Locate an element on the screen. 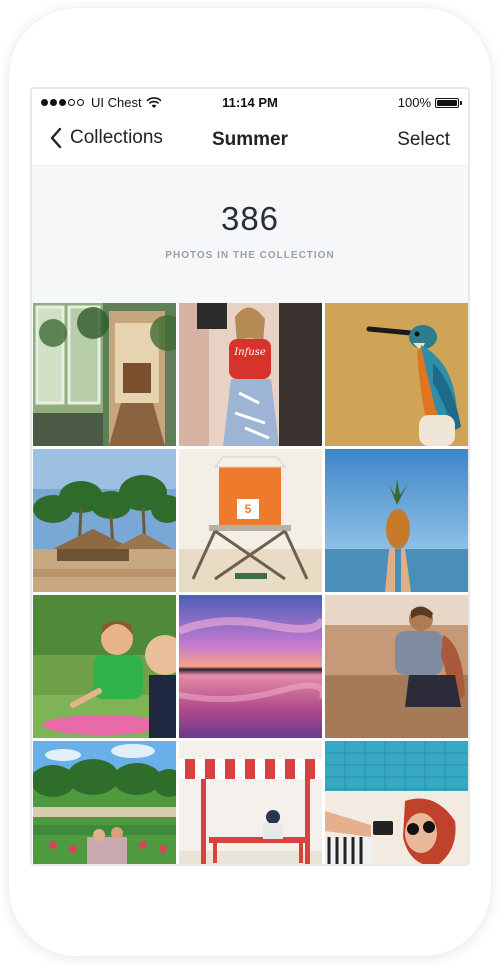  garden-photo is located at coordinates (104, 802).